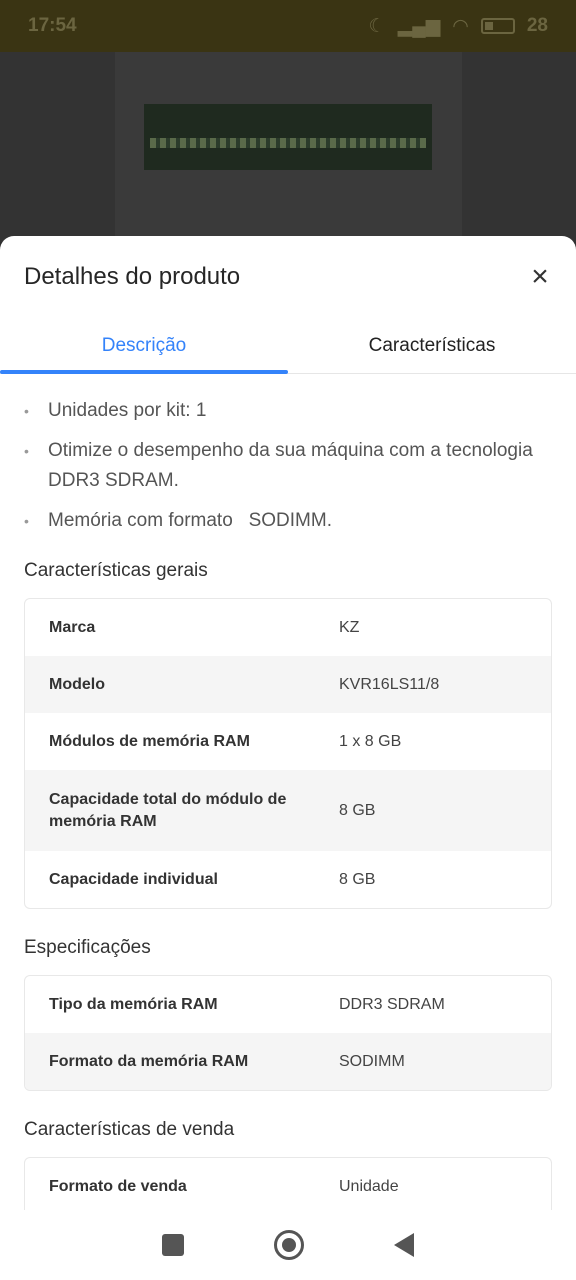  I want to click on spec-value: SODIMM, so click(372, 1061).